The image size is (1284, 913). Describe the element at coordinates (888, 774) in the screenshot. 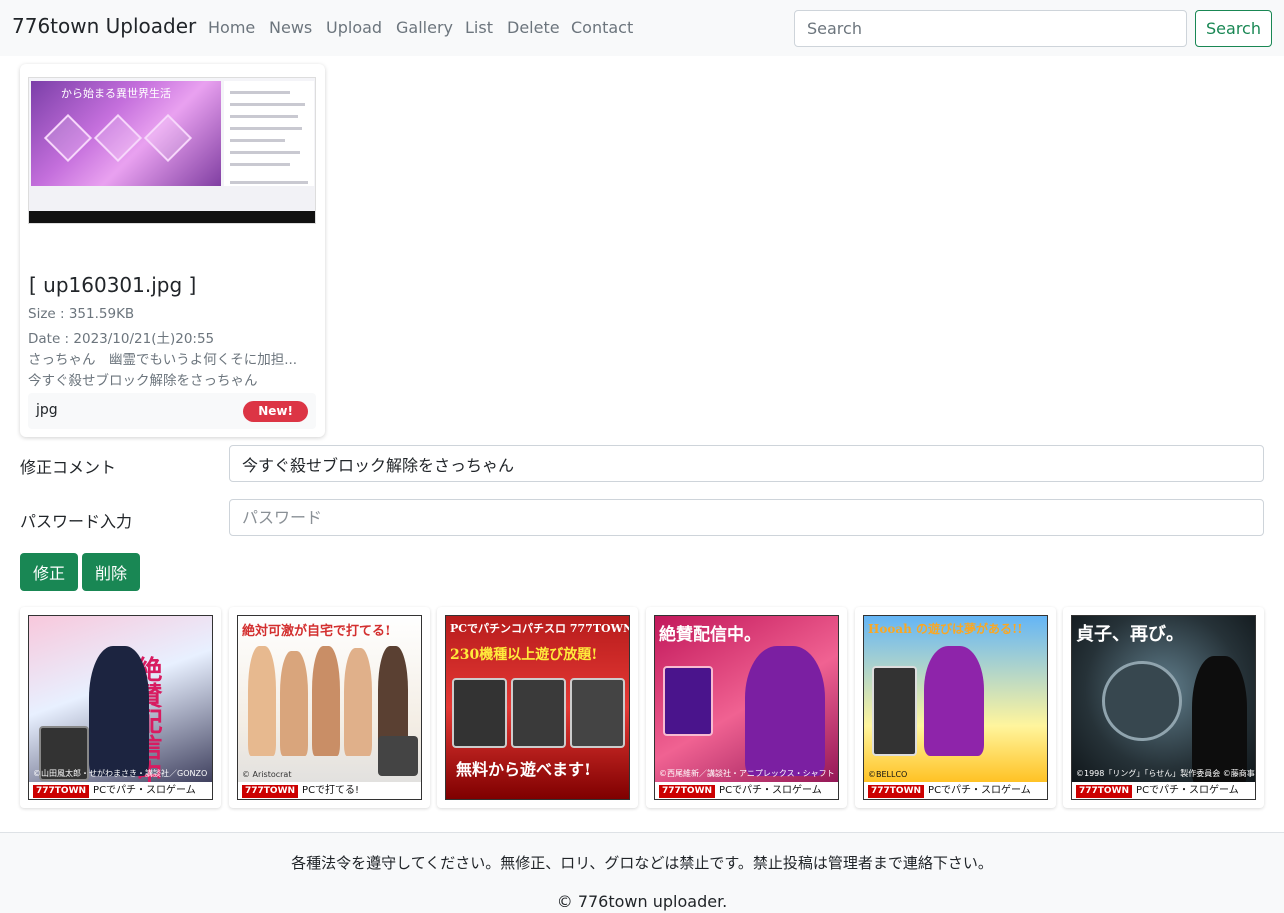

I see `ad-copyright: ©BELLCO` at that location.